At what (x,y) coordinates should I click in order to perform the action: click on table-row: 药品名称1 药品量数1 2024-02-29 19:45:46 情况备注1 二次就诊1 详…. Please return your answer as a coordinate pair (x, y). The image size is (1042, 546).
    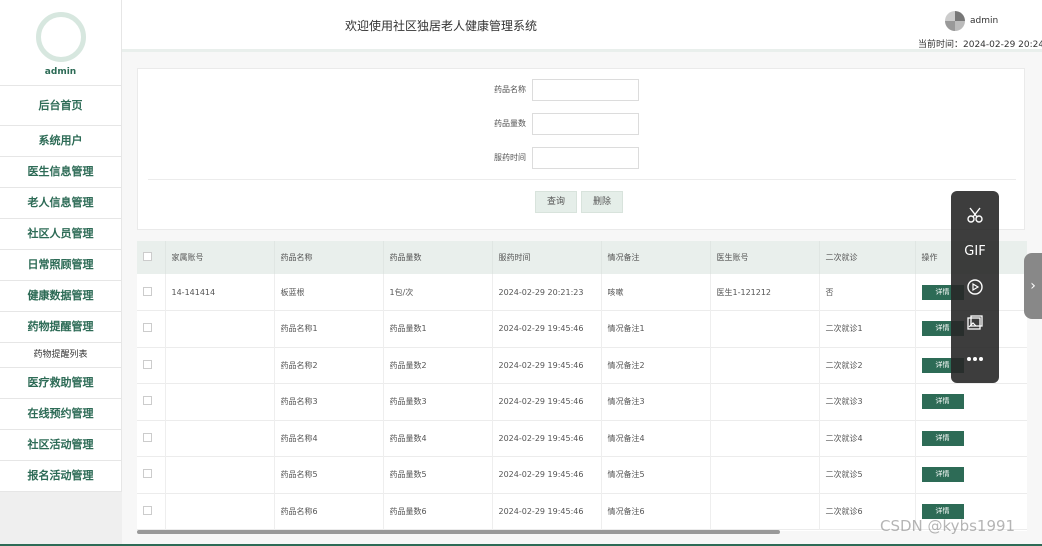
    Looking at the image, I should click on (582, 328).